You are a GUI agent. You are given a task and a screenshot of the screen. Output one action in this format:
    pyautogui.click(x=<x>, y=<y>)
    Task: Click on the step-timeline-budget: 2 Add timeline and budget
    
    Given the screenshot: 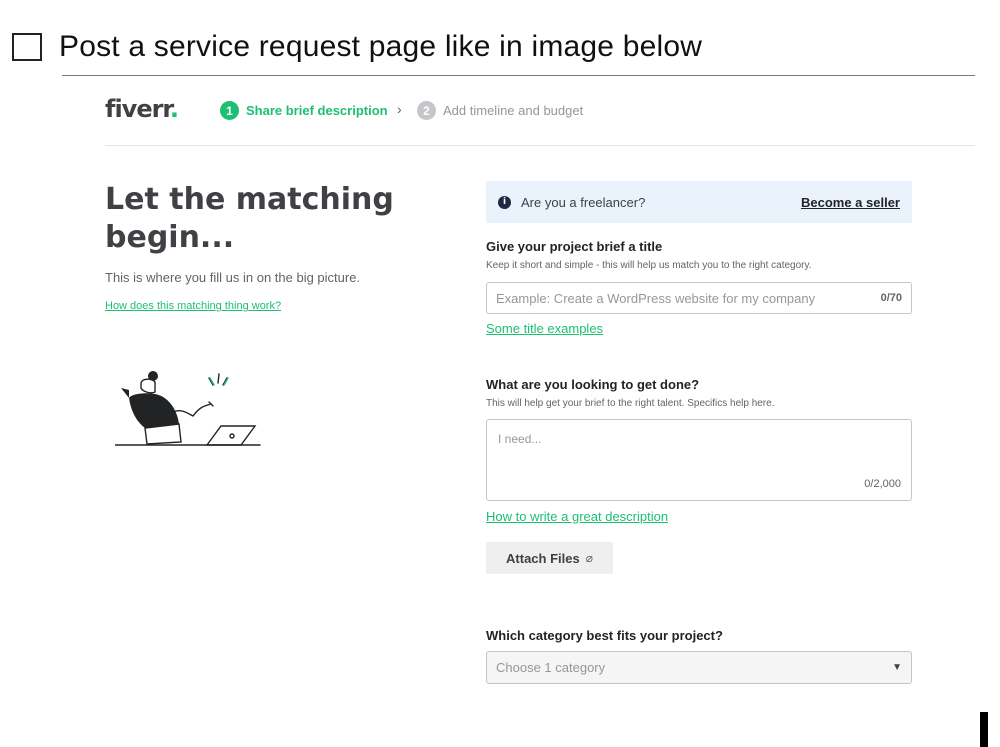 What is the action you would take?
    pyautogui.click(x=500, y=110)
    